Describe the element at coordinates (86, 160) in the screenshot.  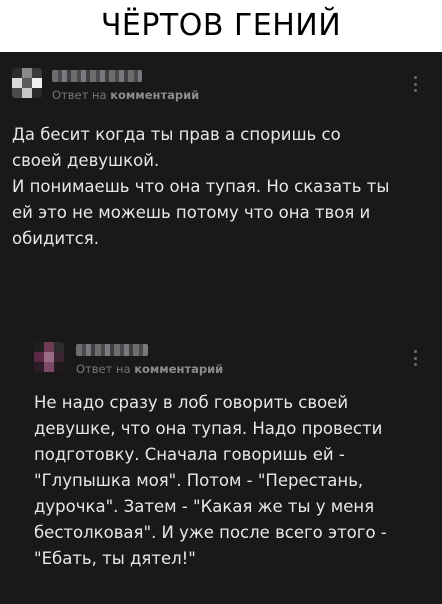
I see `comment-line: своей девушкой.` at that location.